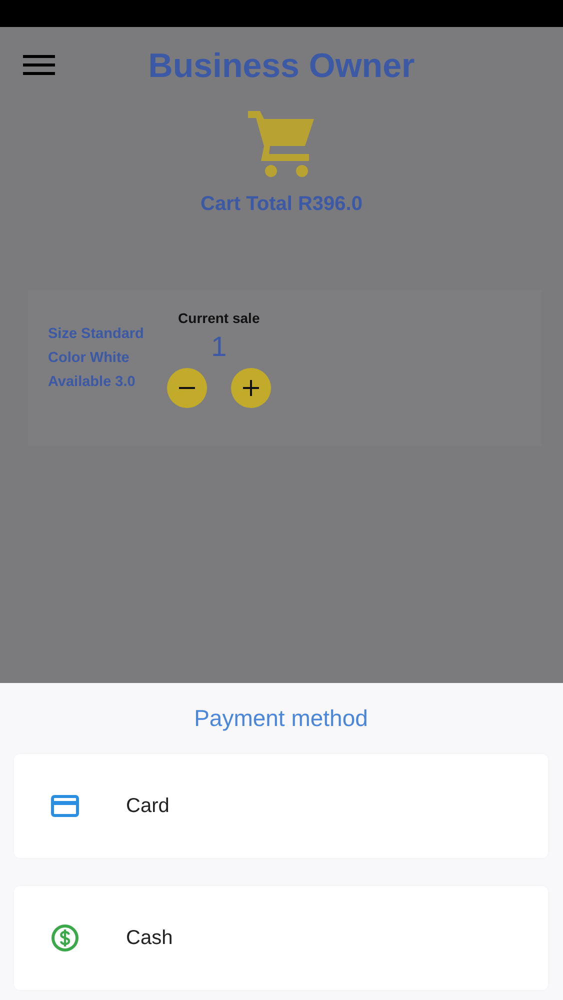 This screenshot has height=1000, width=563. I want to click on product-detail: Size Standard, so click(96, 334).